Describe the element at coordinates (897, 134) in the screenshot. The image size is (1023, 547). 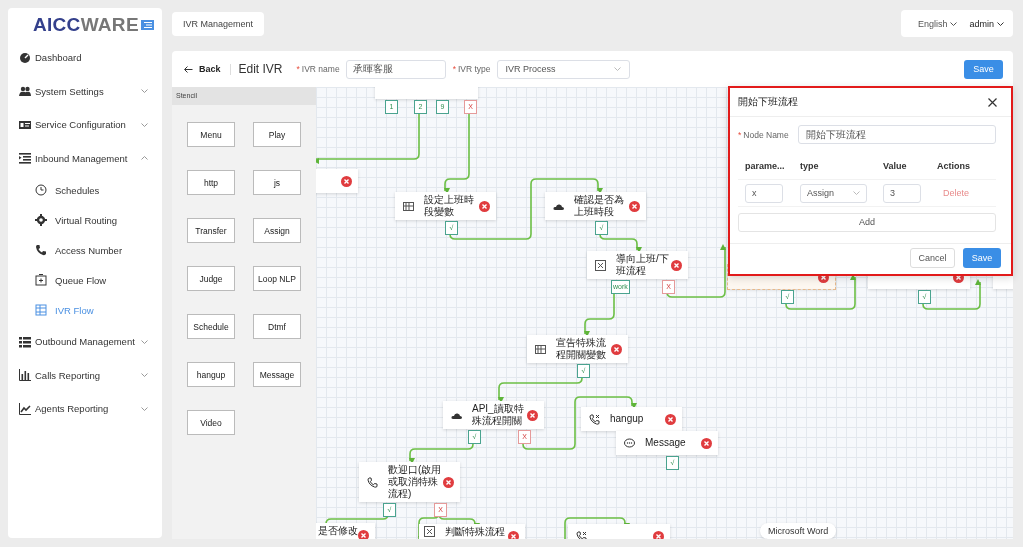
I see `node-name-field: 開始下班流程` at that location.